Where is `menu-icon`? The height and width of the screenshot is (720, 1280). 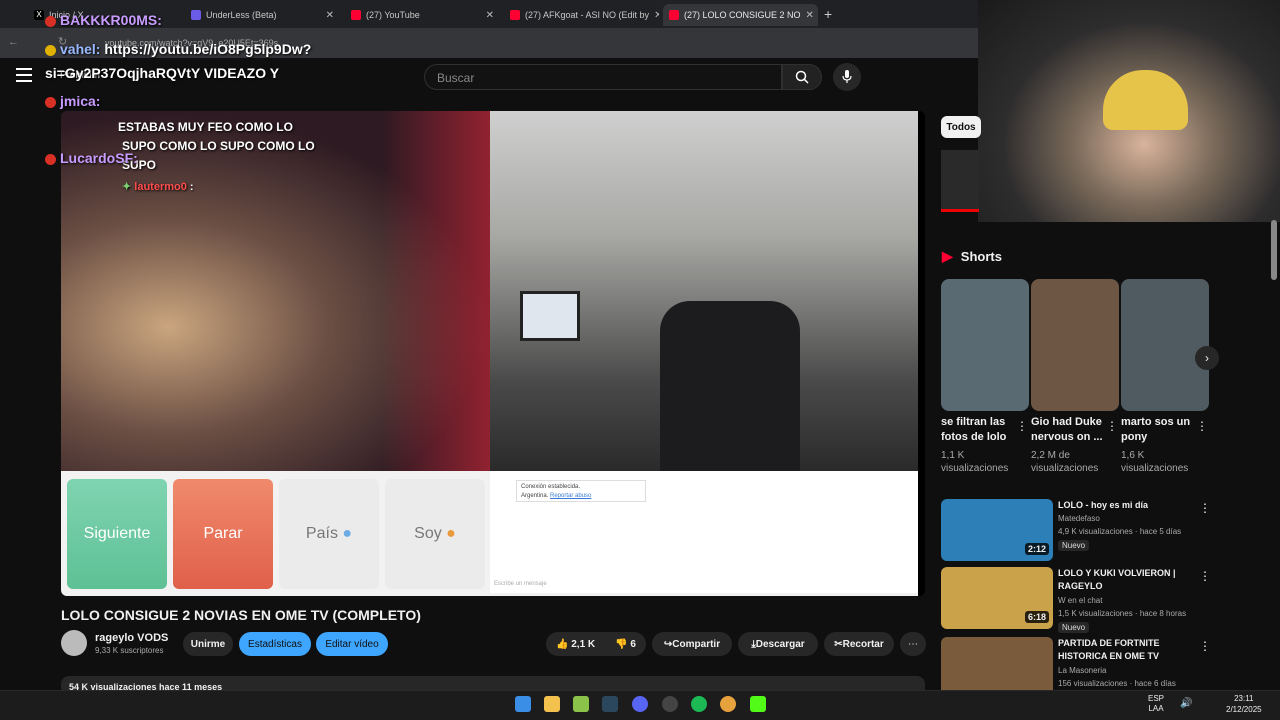 menu-icon is located at coordinates (24, 75).